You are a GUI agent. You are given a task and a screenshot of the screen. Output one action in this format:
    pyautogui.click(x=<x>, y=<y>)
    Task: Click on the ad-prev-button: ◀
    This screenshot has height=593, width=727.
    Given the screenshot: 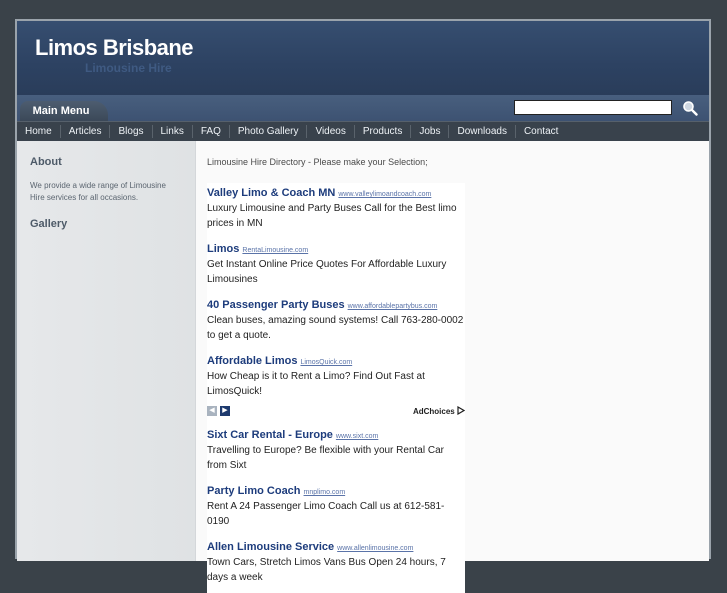 What is the action you would take?
    pyautogui.click(x=212, y=411)
    